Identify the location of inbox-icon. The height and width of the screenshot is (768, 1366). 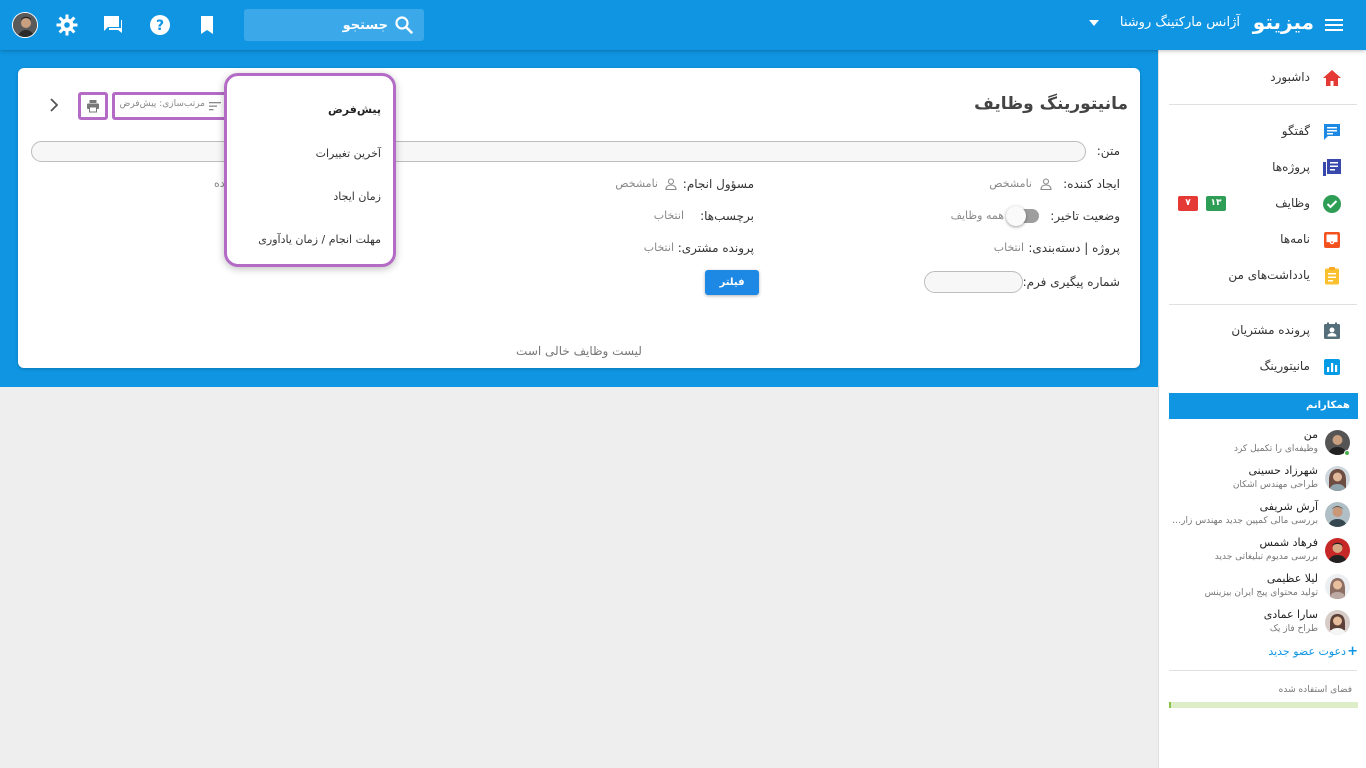
(1332, 240).